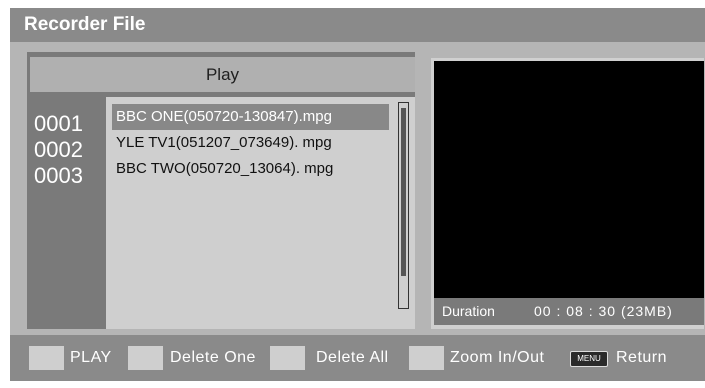  Describe the element at coordinates (68, 213) in the screenshot. I see `index-column: 0001 0002 0003` at that location.